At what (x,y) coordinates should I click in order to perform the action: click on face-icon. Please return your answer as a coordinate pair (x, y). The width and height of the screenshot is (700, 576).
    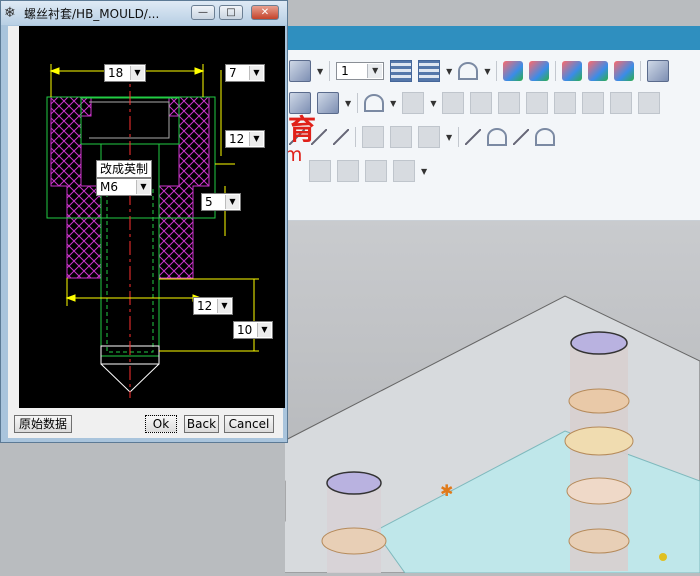
    Looking at the image, I should click on (453, 103).